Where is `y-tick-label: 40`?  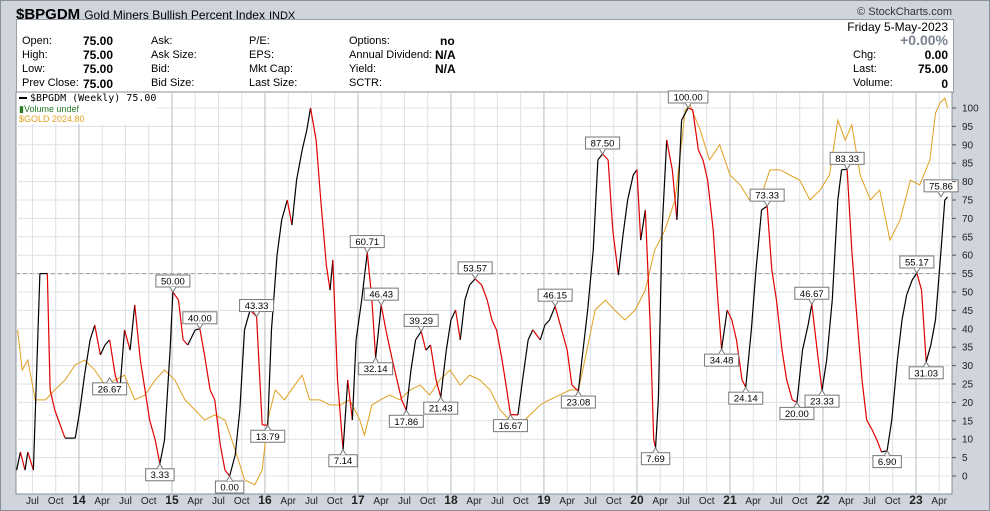
y-tick-label: 40 is located at coordinates (968, 329).